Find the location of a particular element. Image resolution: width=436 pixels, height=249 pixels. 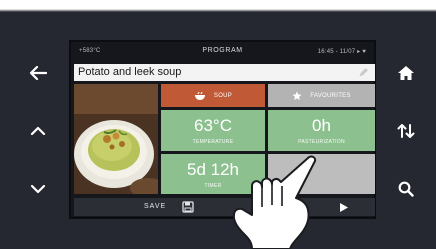

chevron-down-icon is located at coordinates (38, 189).